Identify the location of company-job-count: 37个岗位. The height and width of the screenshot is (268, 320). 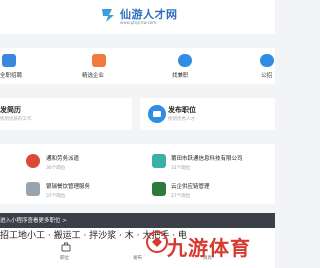
(56, 196).